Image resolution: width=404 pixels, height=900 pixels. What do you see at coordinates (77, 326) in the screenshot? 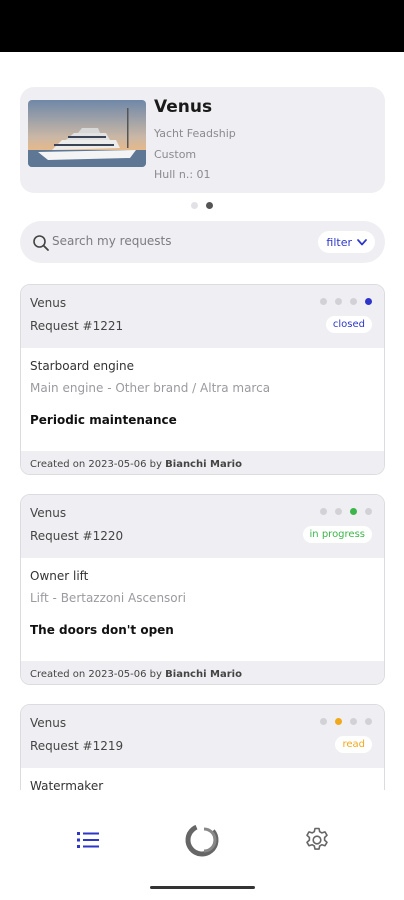
I see `request-number: Request #1221` at bounding box center [77, 326].